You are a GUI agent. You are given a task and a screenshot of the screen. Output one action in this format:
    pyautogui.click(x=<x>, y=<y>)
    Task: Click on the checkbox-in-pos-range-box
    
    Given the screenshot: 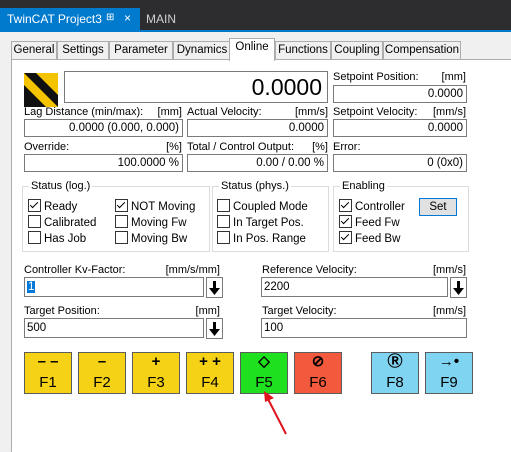 What is the action you would take?
    pyautogui.click(x=223, y=237)
    